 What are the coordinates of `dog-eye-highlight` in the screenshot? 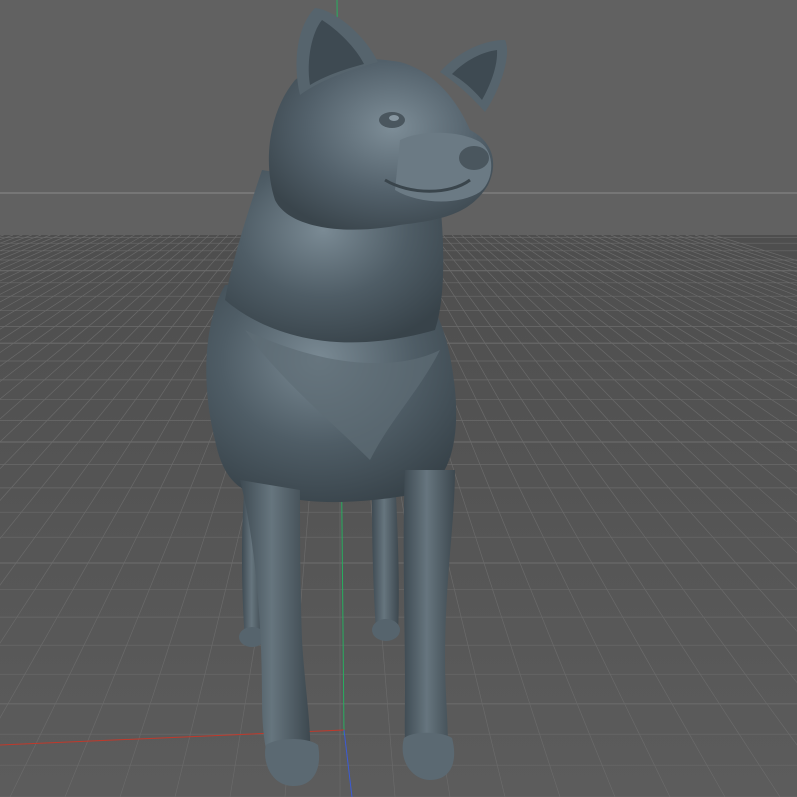 It's located at (394, 118).